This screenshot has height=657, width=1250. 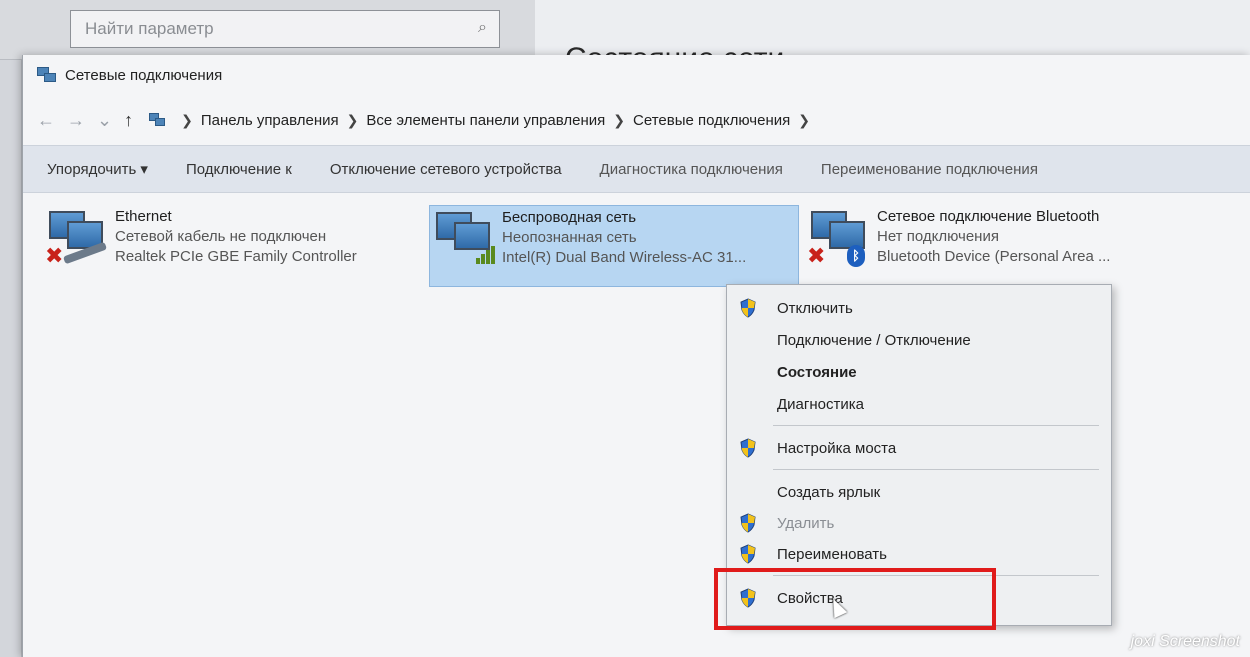 I want to click on menu-item-label: Удалить, so click(x=806, y=523).